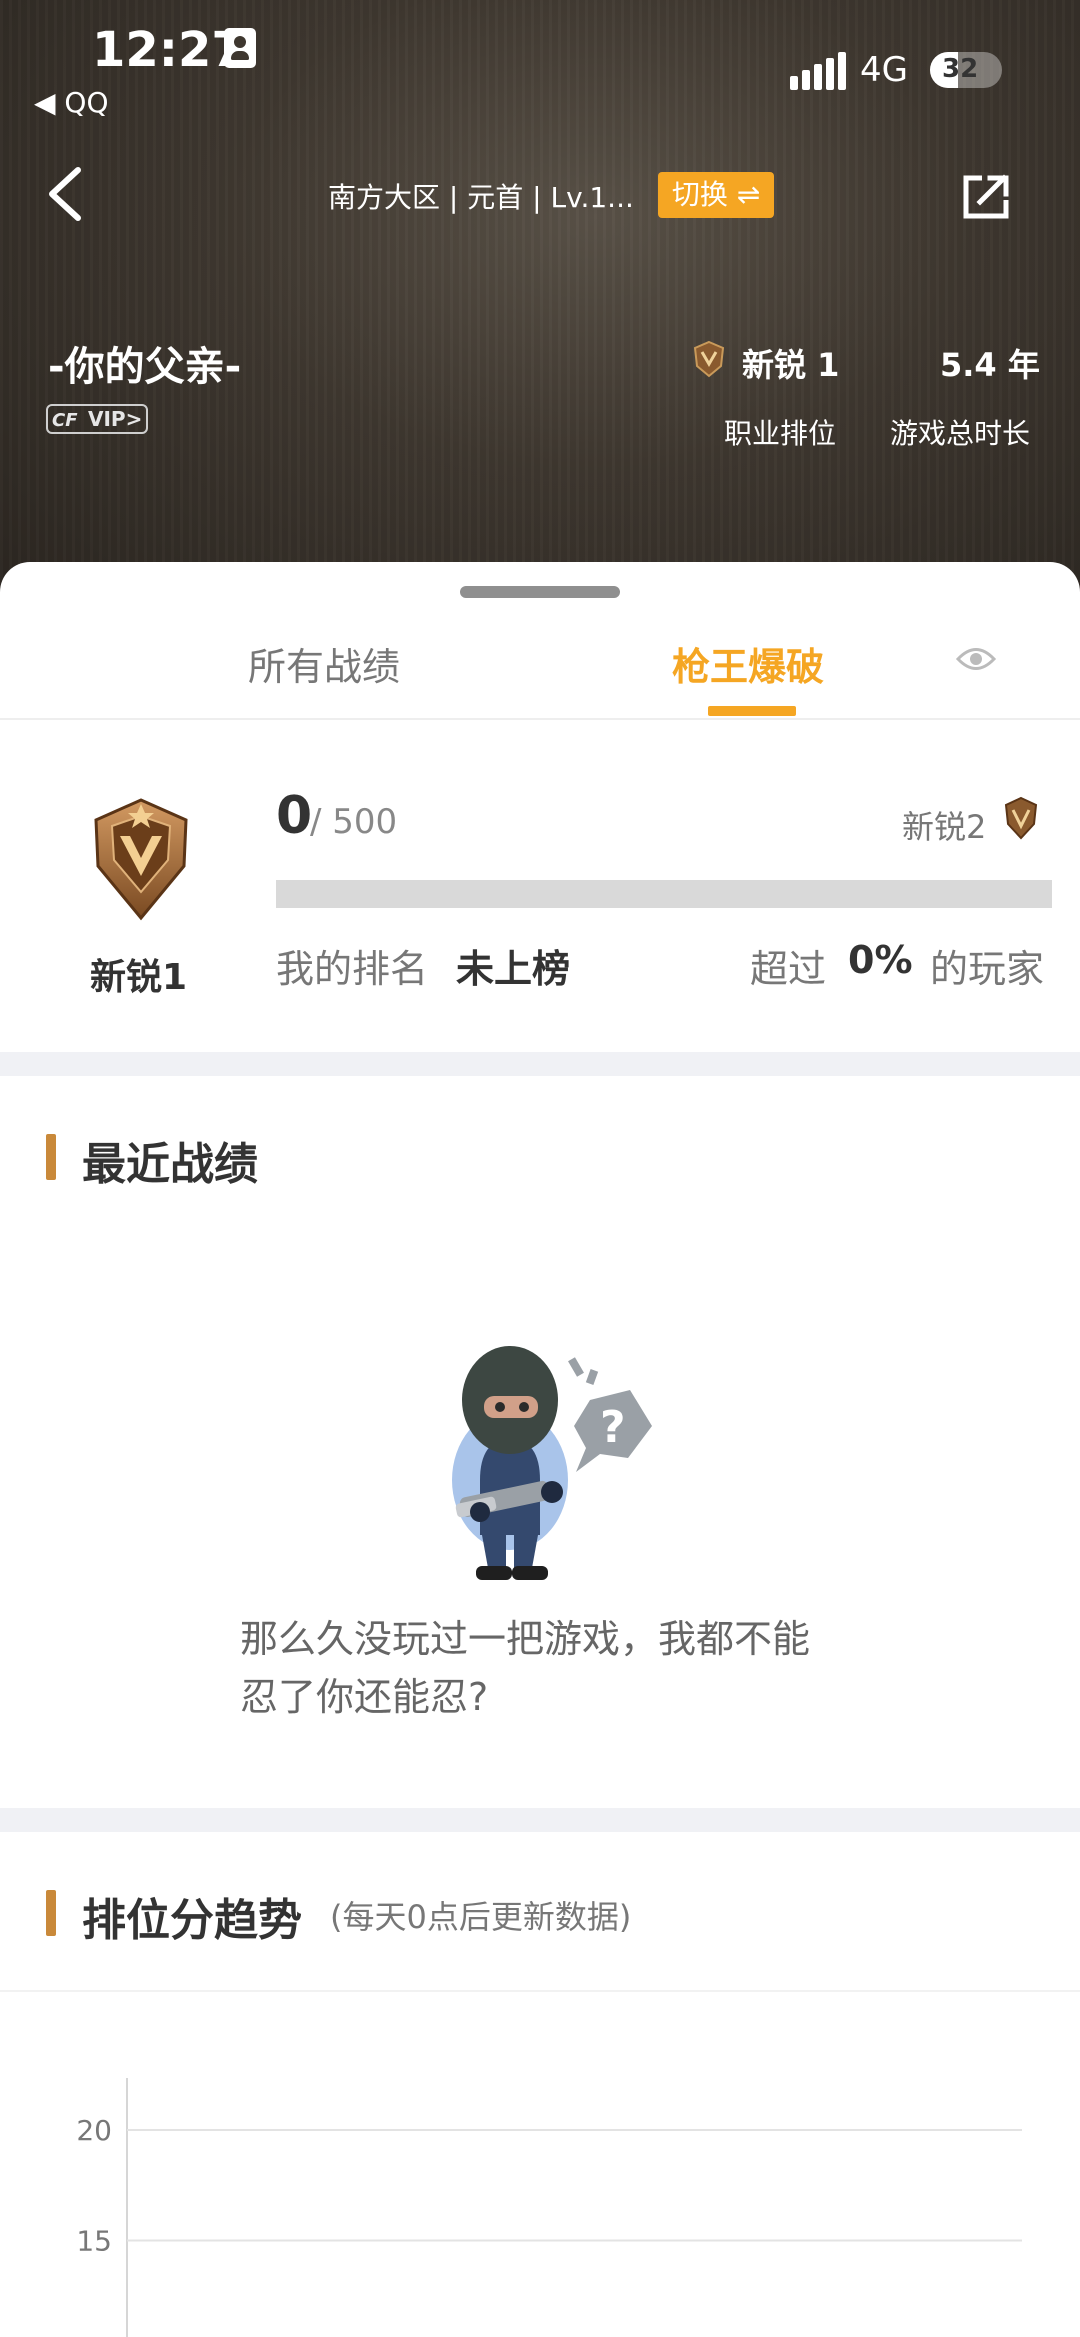 The width and height of the screenshot is (1080, 2337). What do you see at coordinates (141, 859) in the screenshot?
I see `rank-emblem-icon` at bounding box center [141, 859].